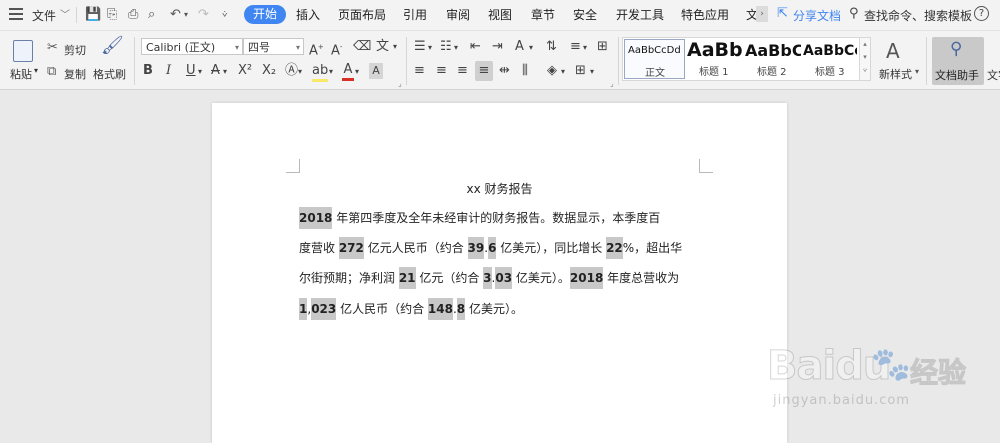 Image resolution: width=1000 pixels, height=443 pixels. I want to click on format-painter-button: 格式刷, so click(109, 74).